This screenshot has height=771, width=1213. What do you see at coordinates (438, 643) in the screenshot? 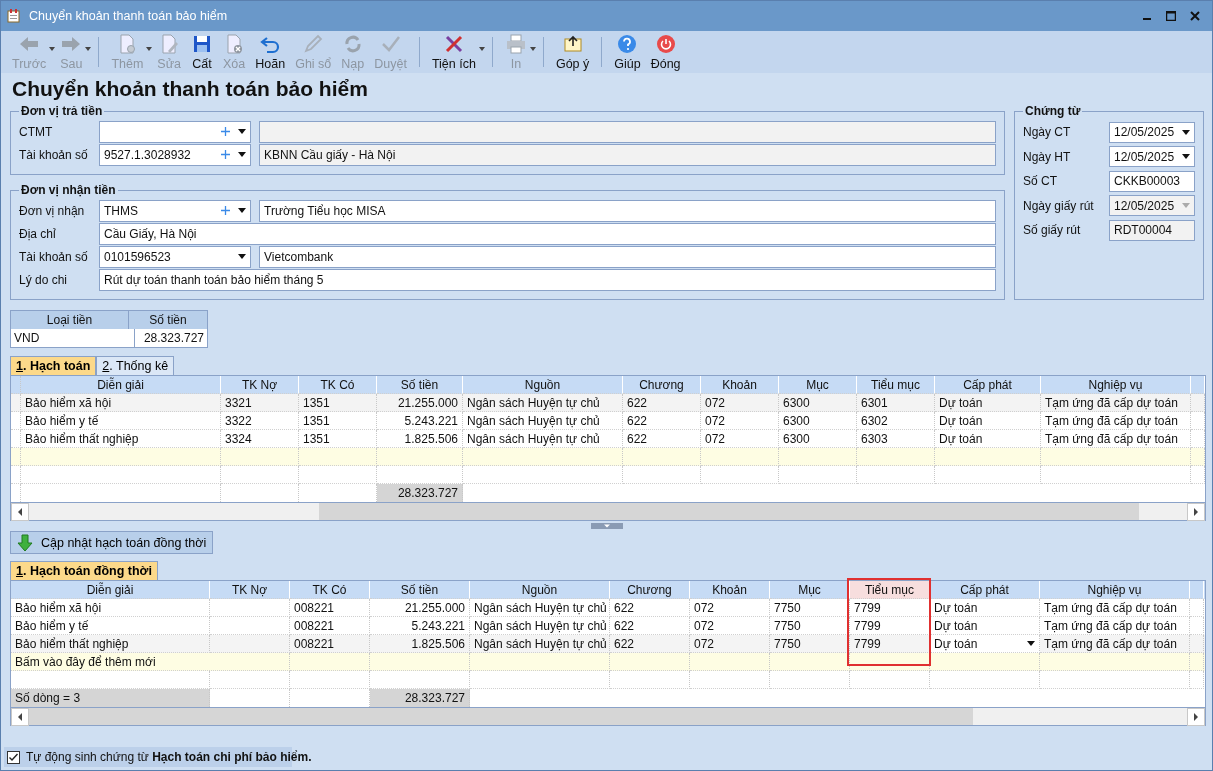
I see `table-cell: 1.825.506` at bounding box center [438, 643].